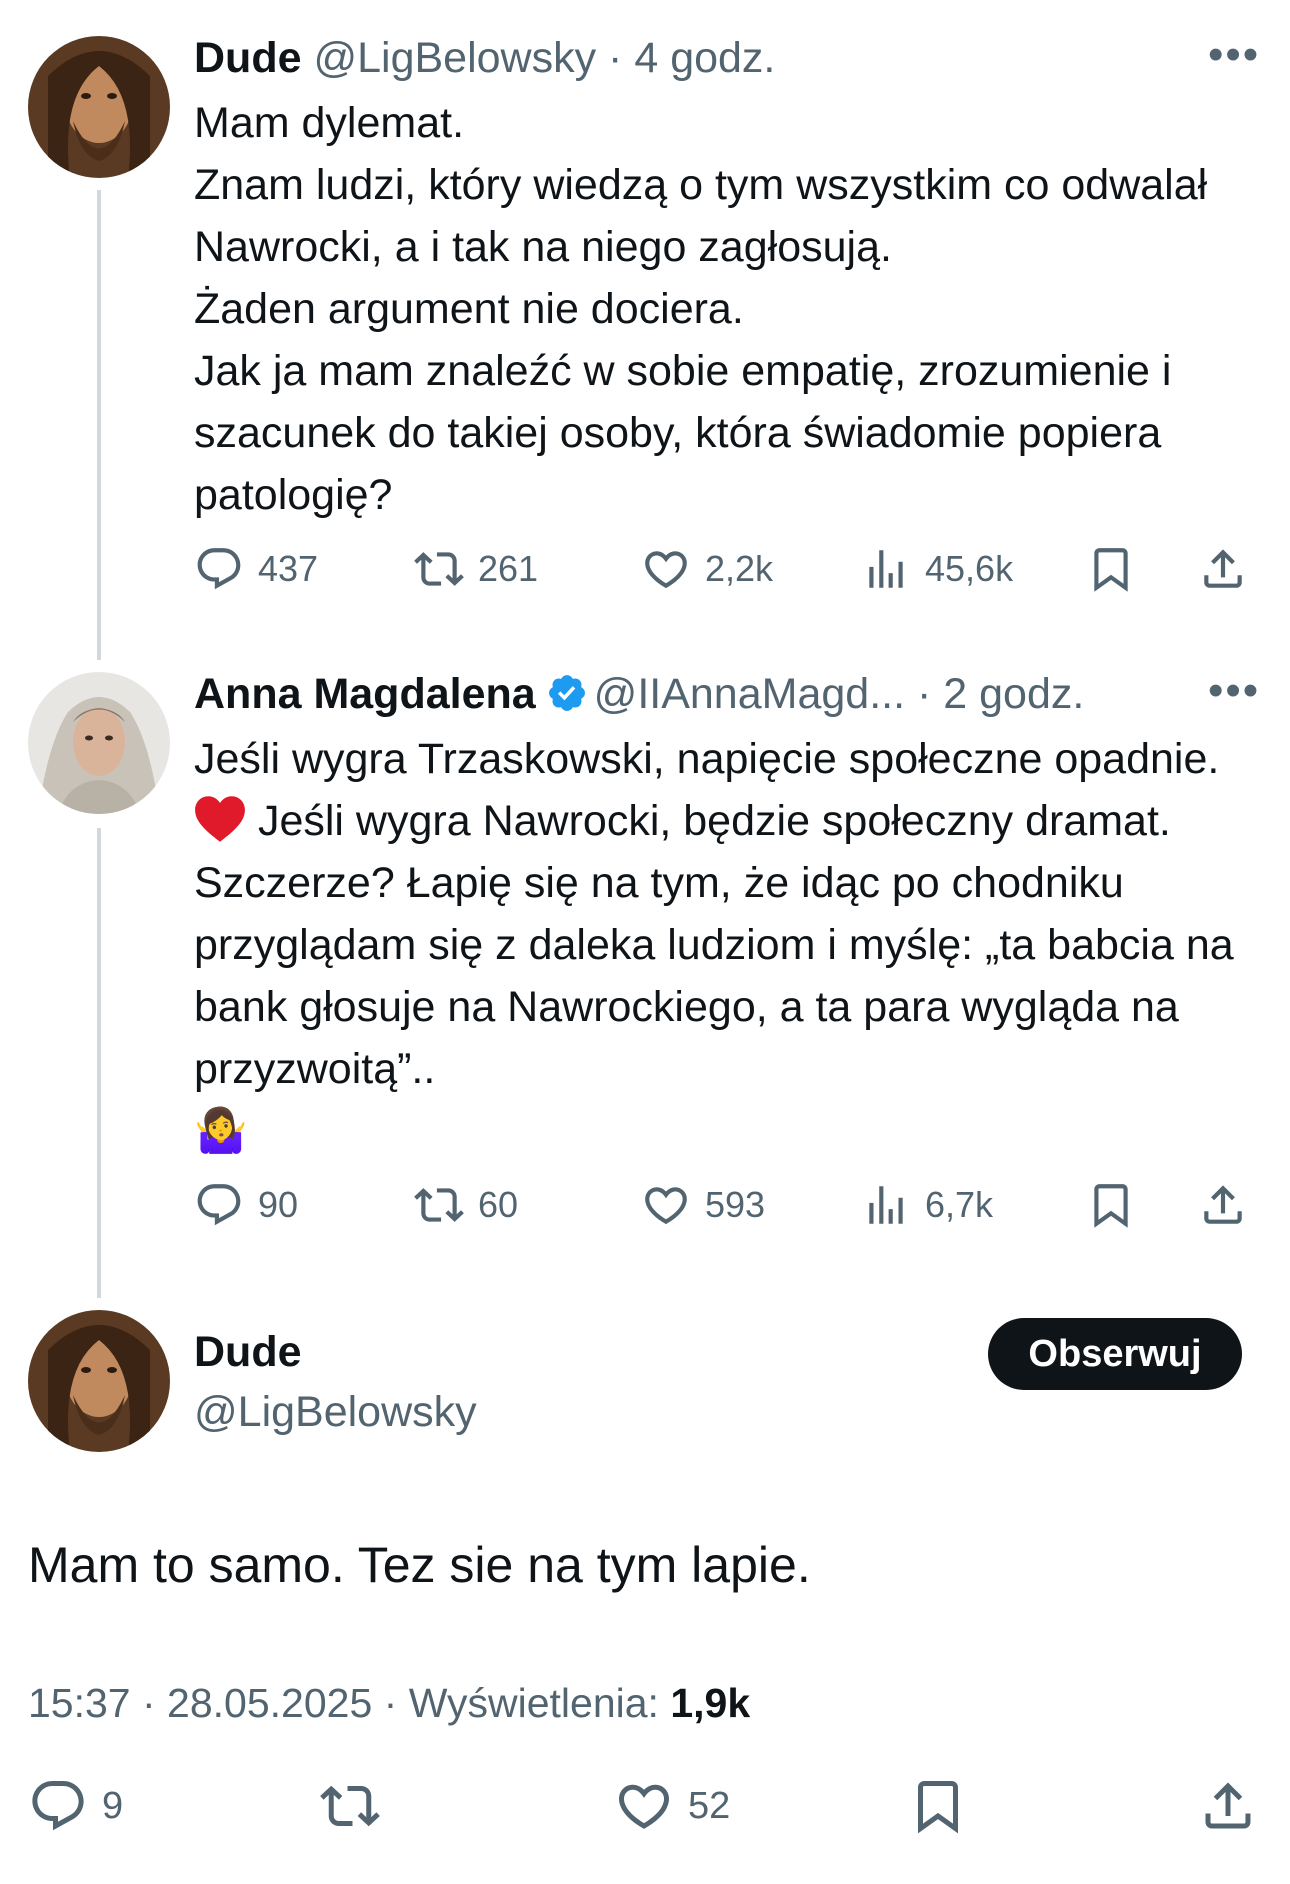  What do you see at coordinates (329, 123) in the screenshot?
I see `tweet1-line: Mam dylemat.` at bounding box center [329, 123].